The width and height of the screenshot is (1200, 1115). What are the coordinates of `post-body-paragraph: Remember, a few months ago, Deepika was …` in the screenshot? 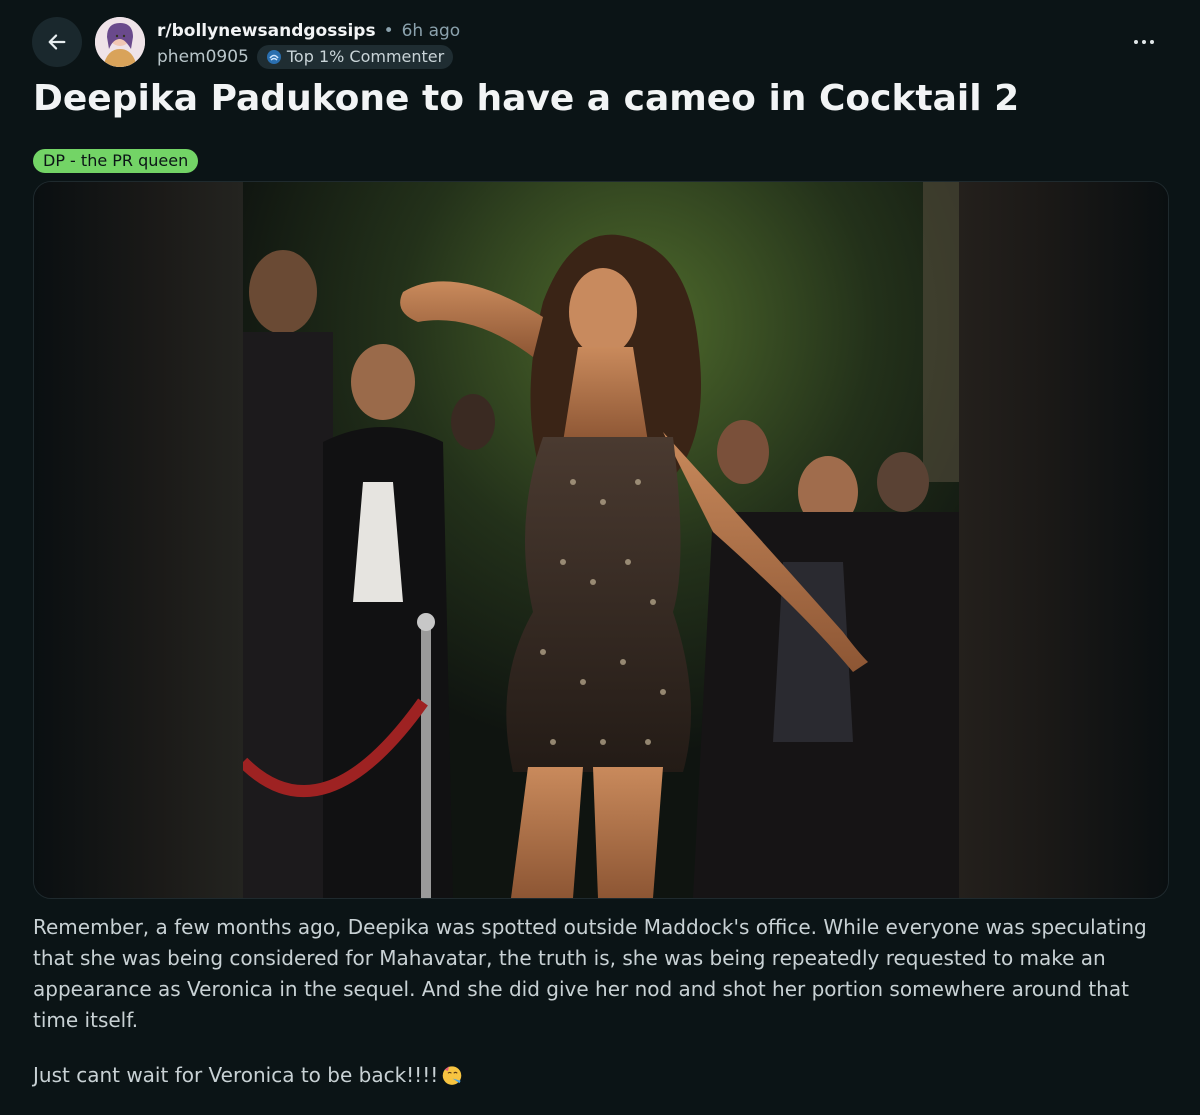 It's located at (590, 973).